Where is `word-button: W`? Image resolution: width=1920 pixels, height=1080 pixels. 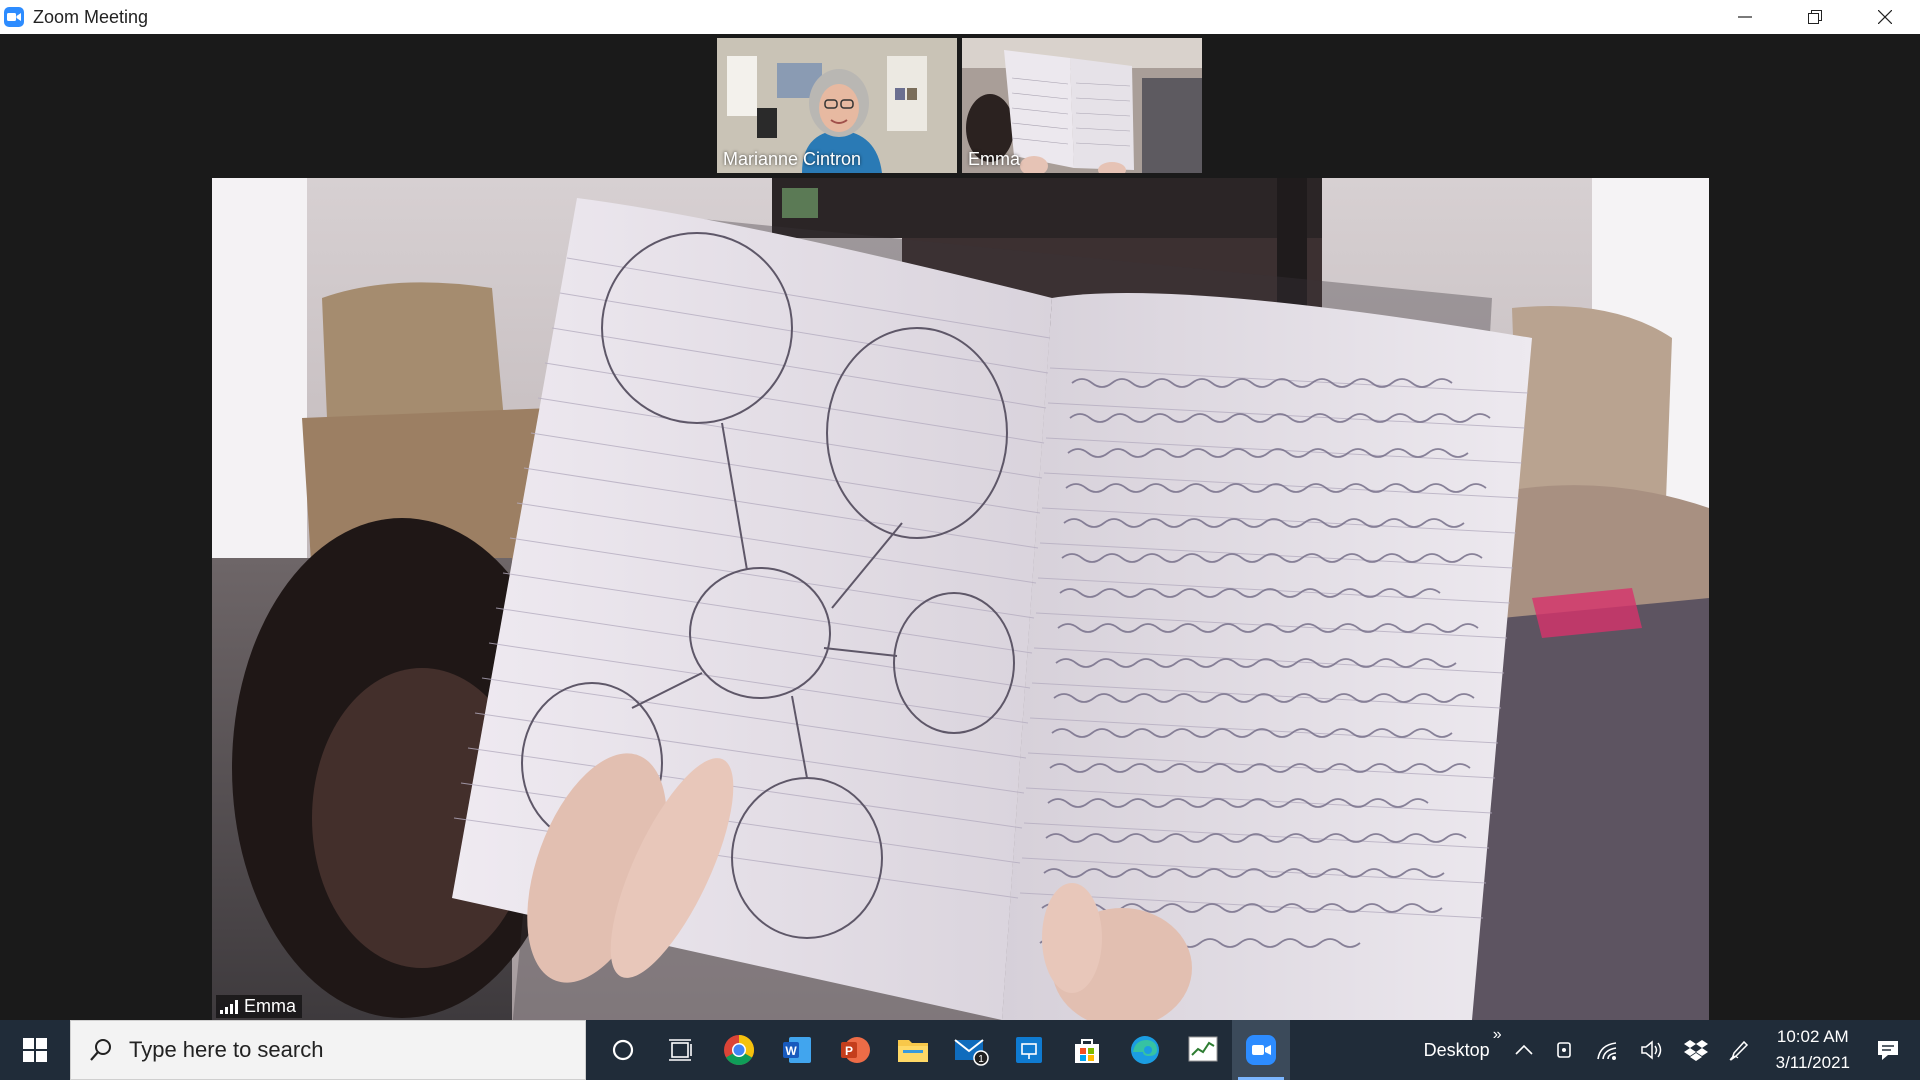
word-button: W is located at coordinates (797, 1050).